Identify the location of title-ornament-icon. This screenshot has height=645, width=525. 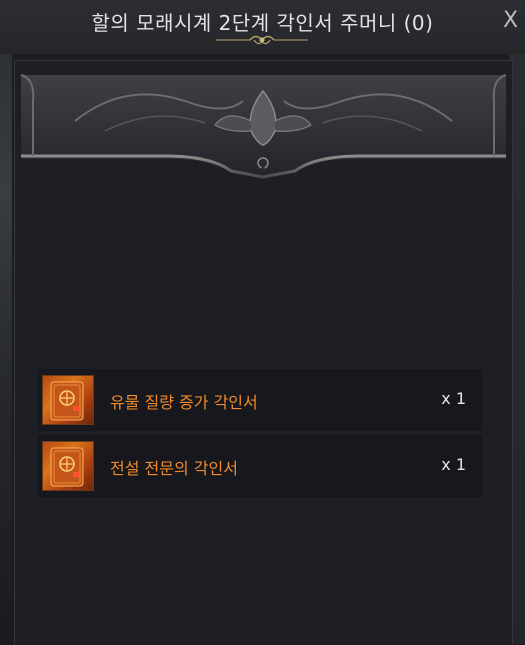
(262, 40).